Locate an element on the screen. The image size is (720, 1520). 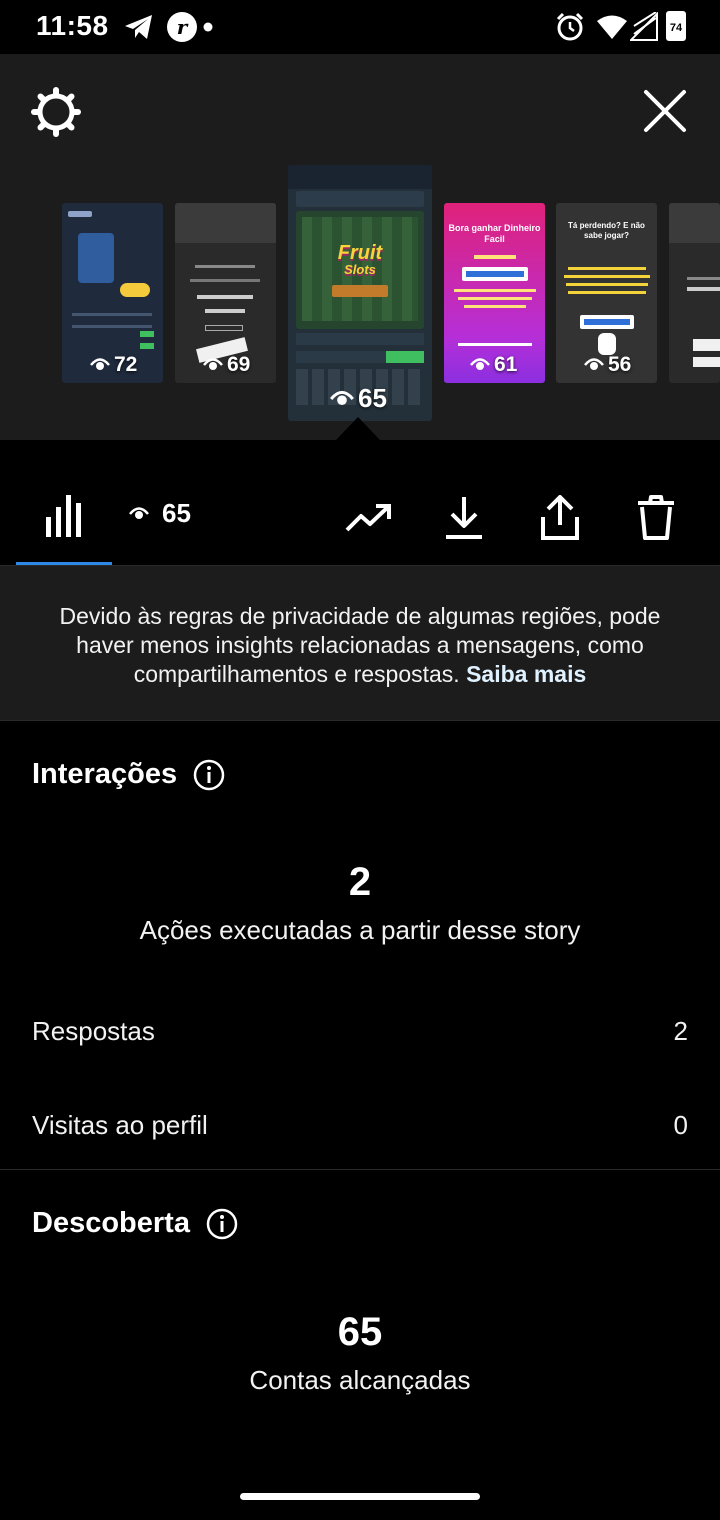
trending-icon is located at coordinates (368, 518).